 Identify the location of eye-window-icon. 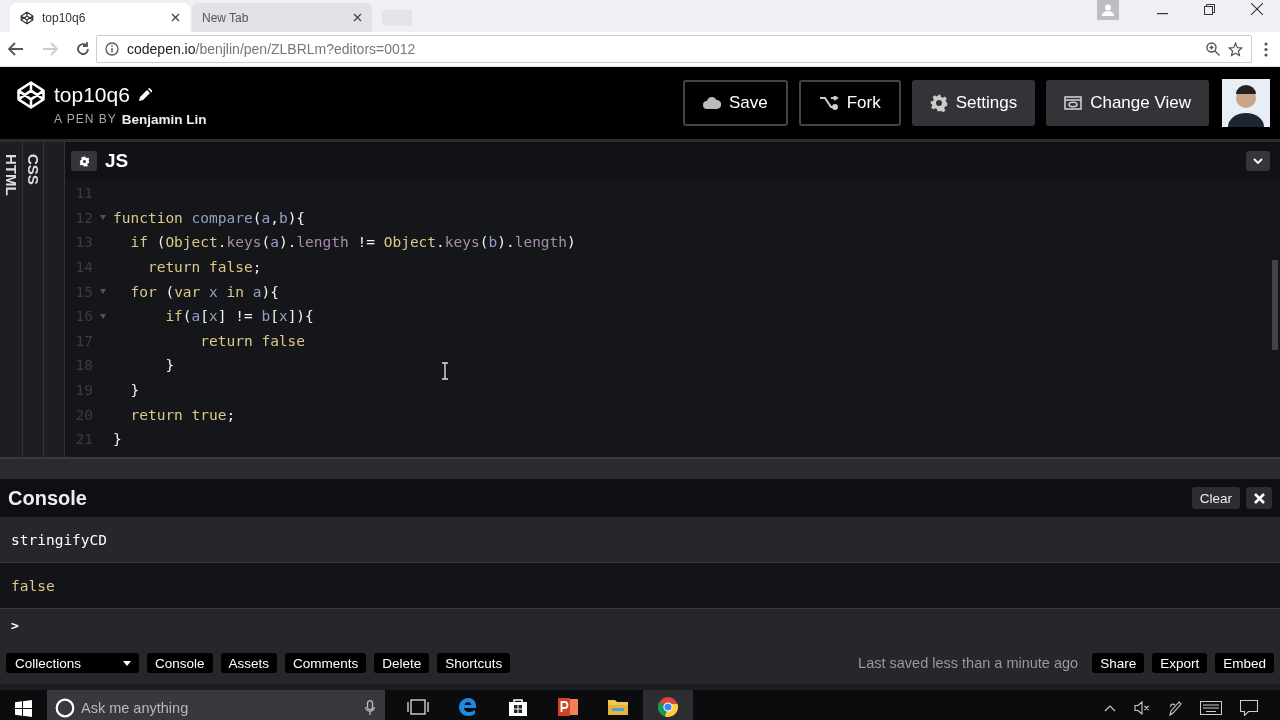
(1073, 103).